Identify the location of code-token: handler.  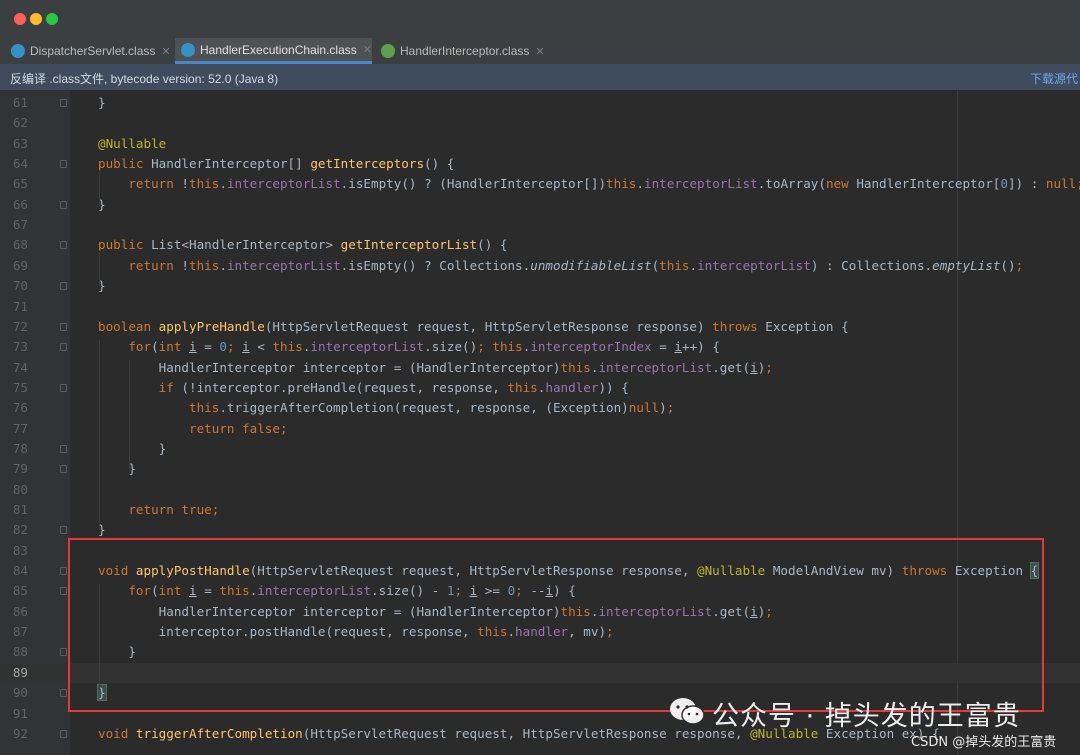
(572, 387).